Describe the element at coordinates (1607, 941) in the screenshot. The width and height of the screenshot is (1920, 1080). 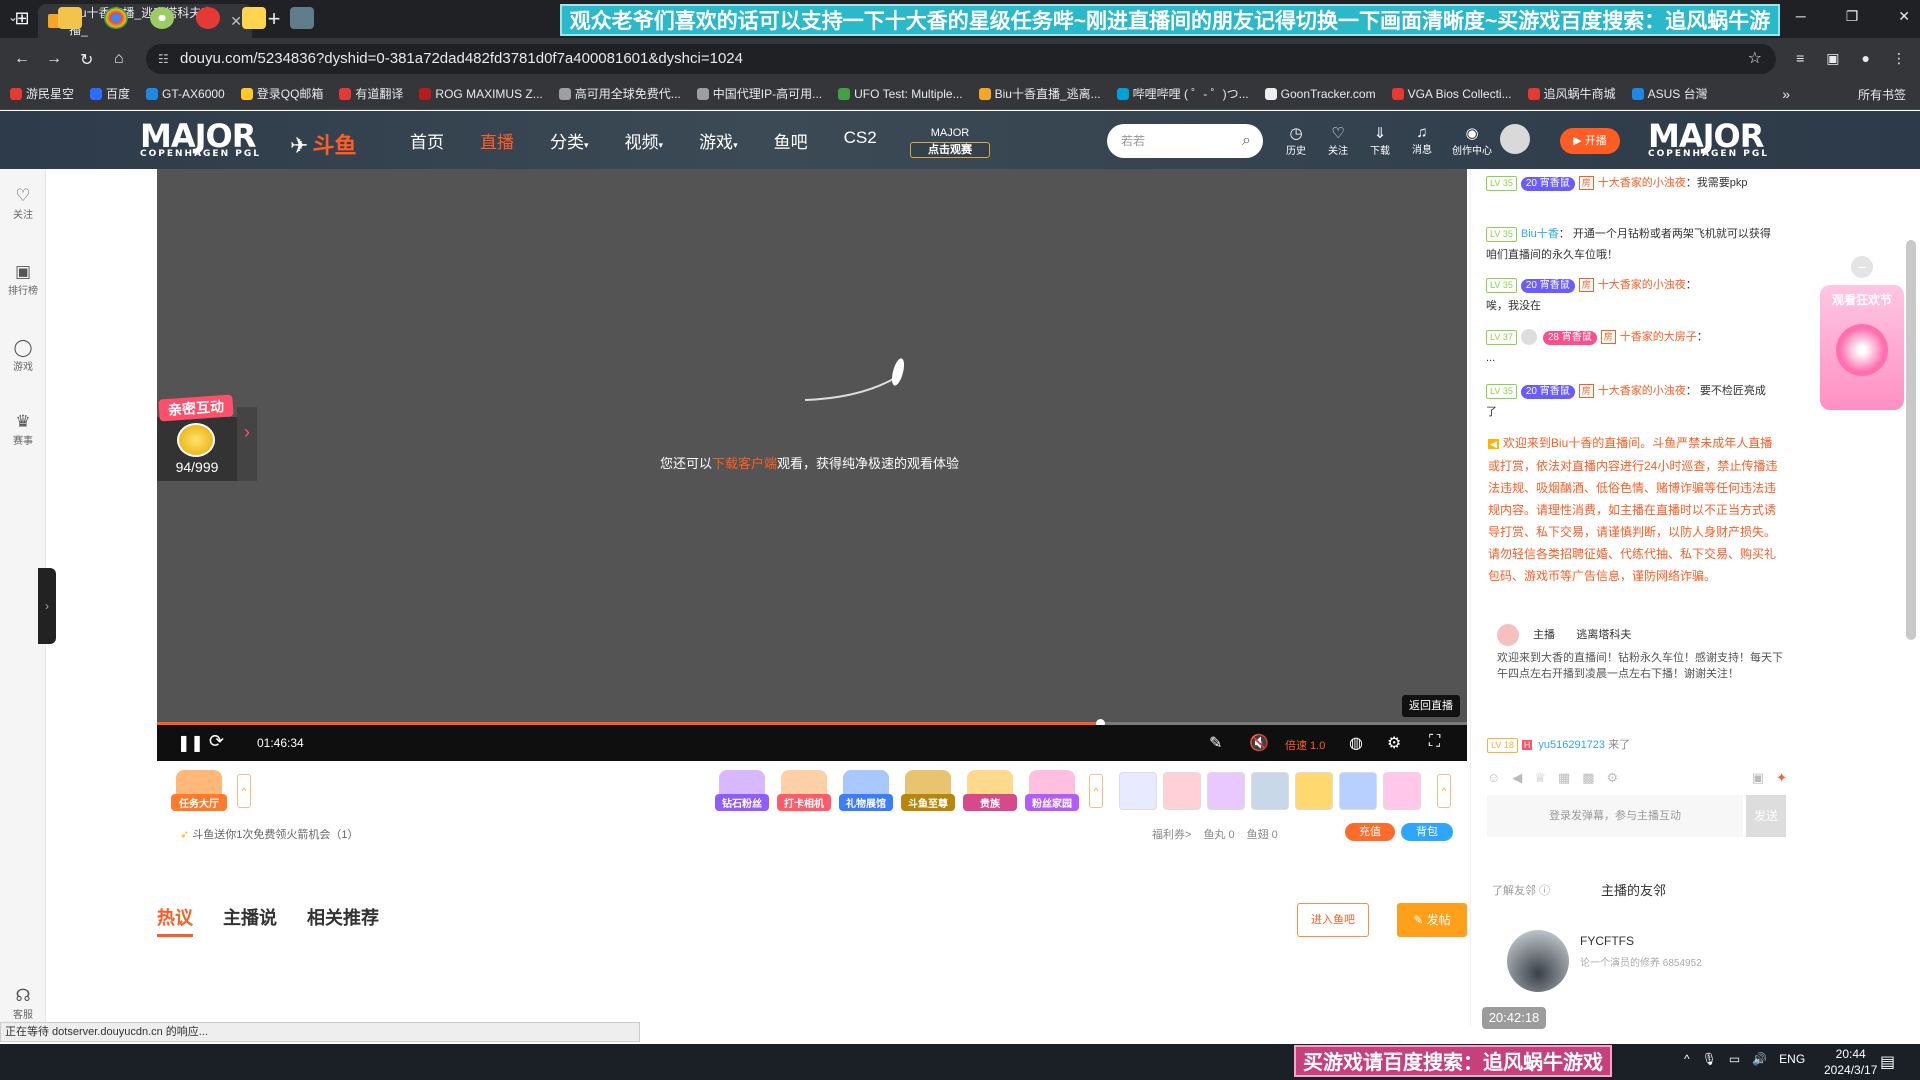
I see `friend-name: FYCFTFS` at that location.